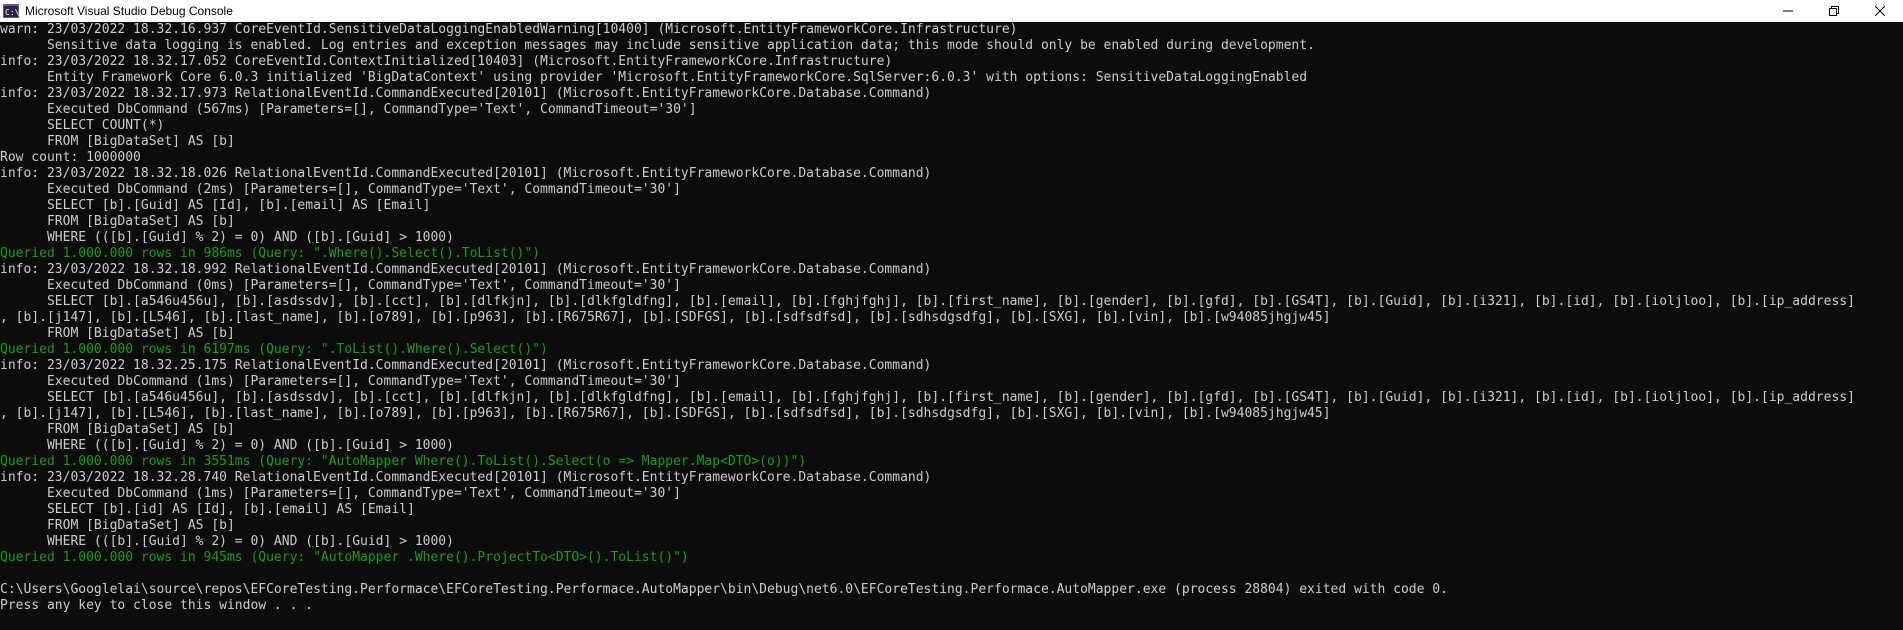 Image resolution: width=1903 pixels, height=630 pixels. I want to click on window-title: Microsoft Visual Studio Debug Console, so click(129, 11).